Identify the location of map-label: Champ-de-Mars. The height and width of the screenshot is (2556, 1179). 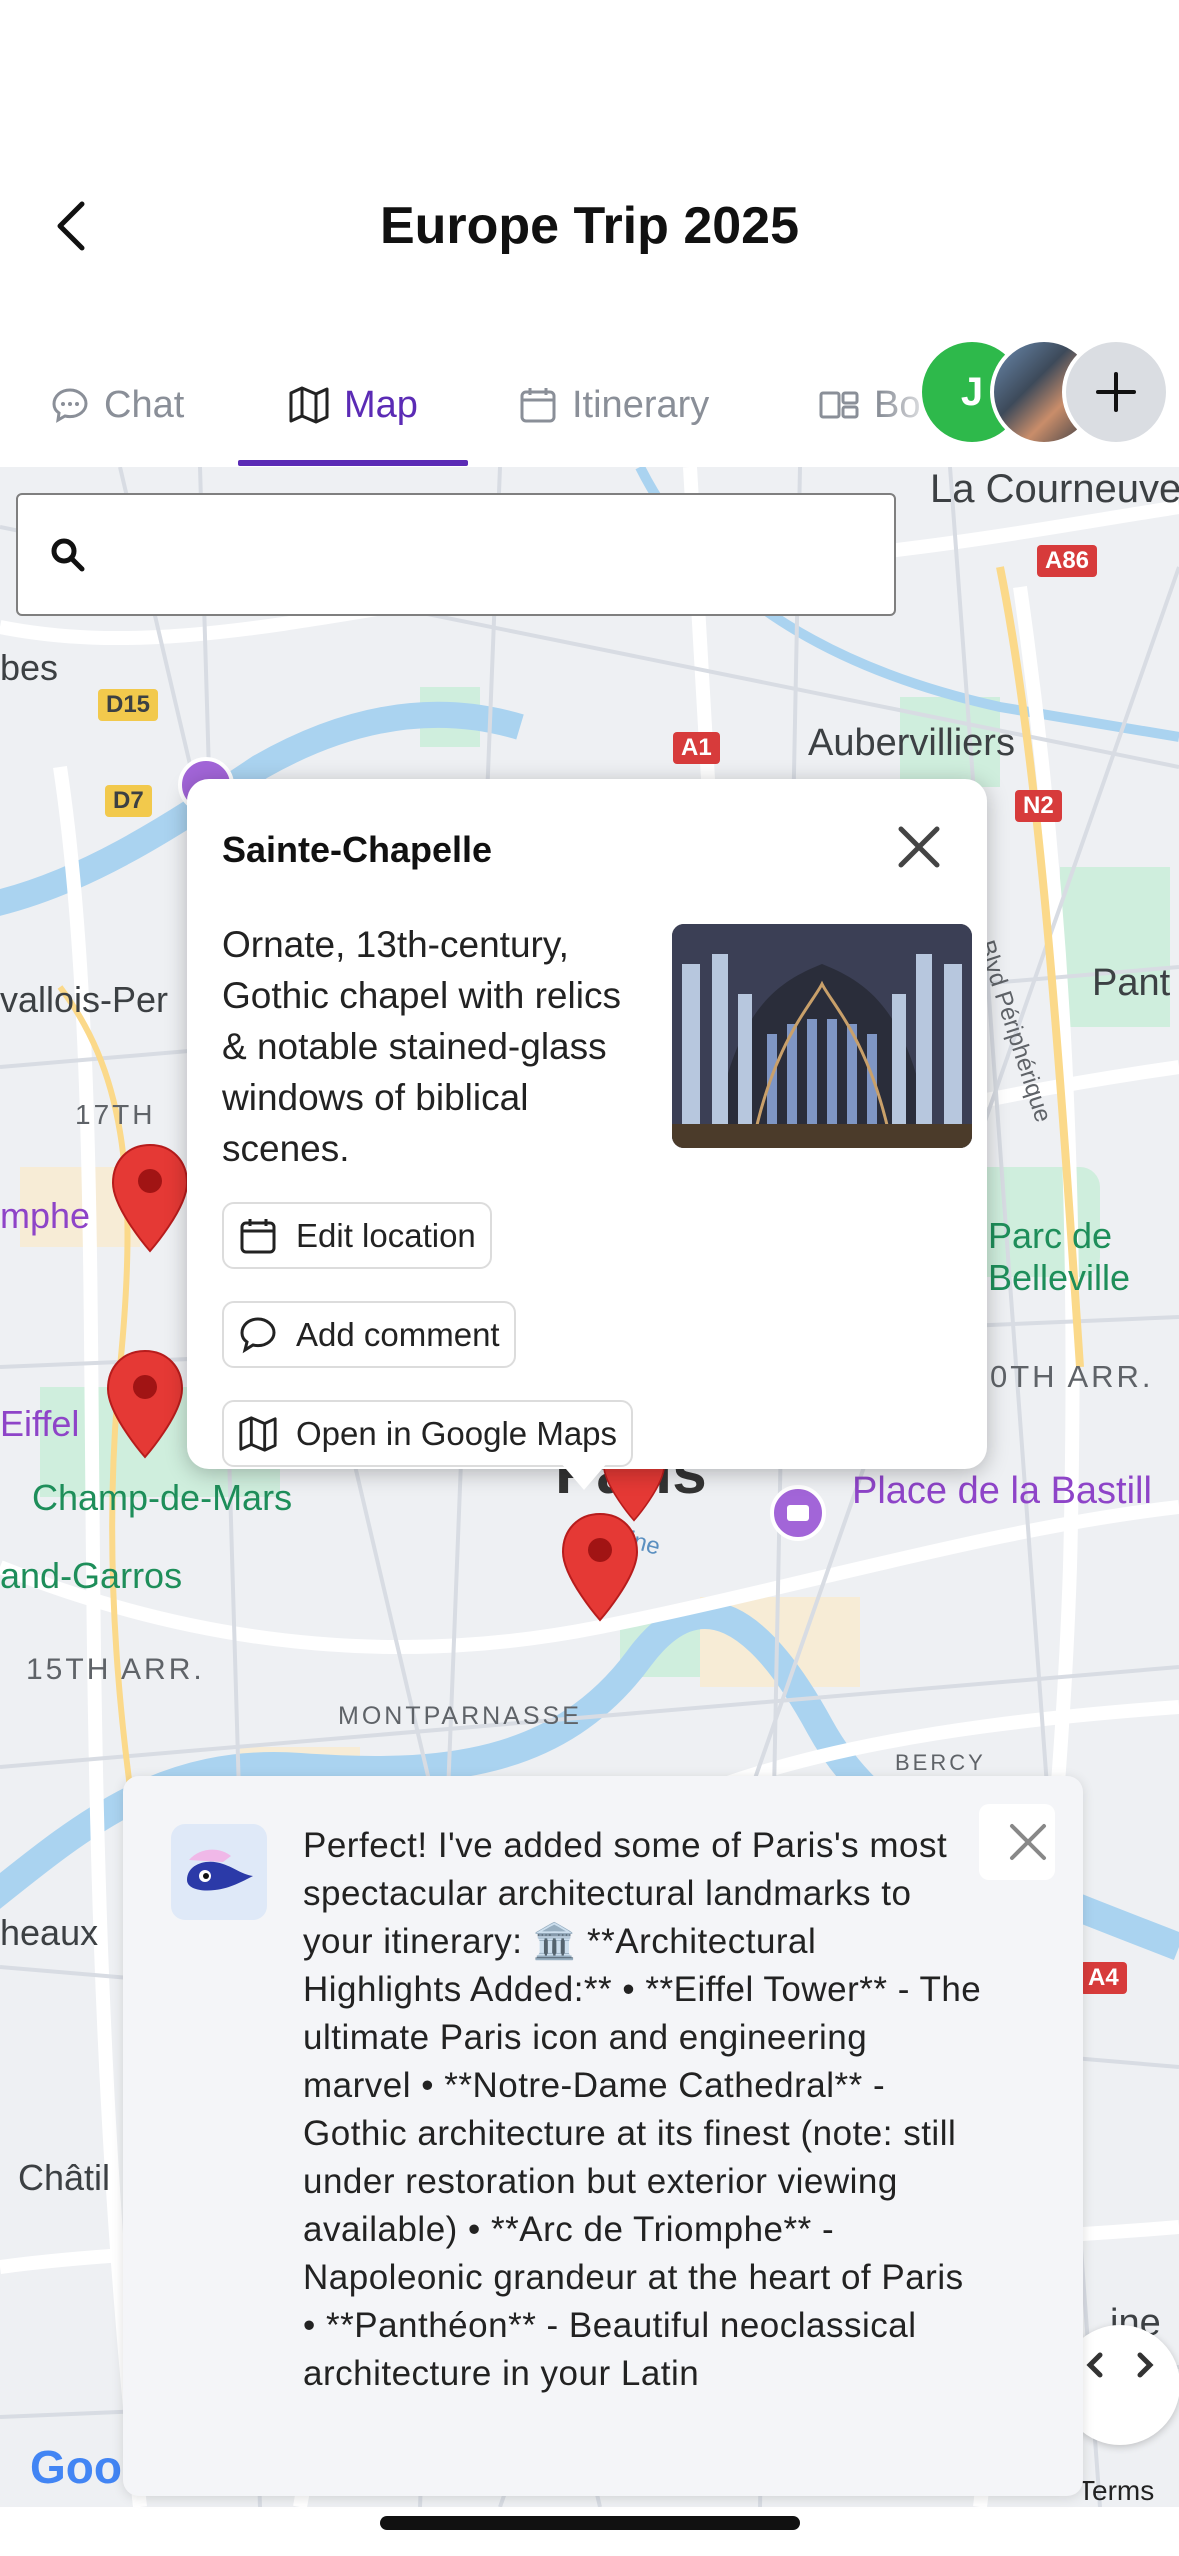
(162, 1497).